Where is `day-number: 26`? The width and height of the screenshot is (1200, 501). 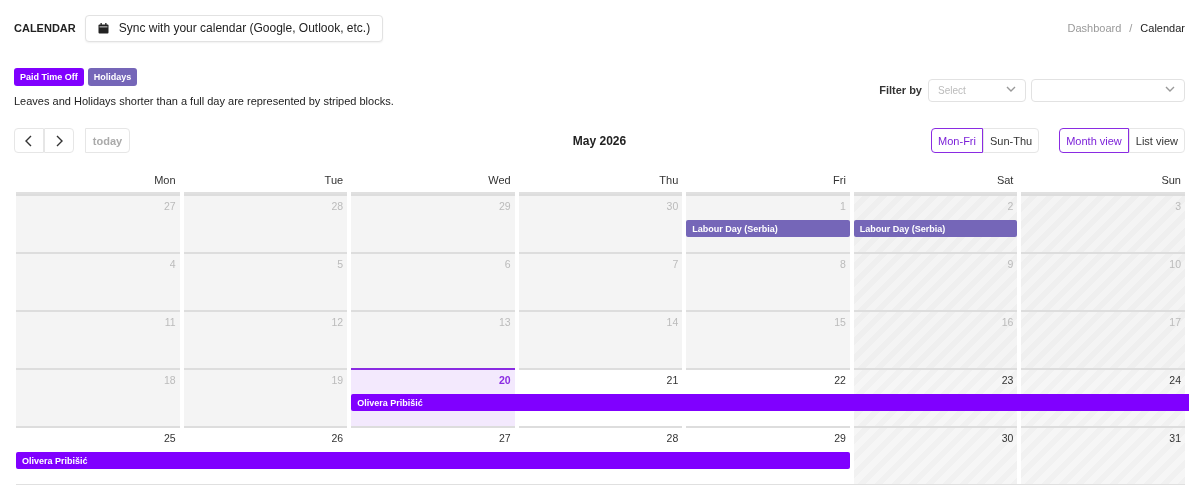 day-number: 26 is located at coordinates (337, 439).